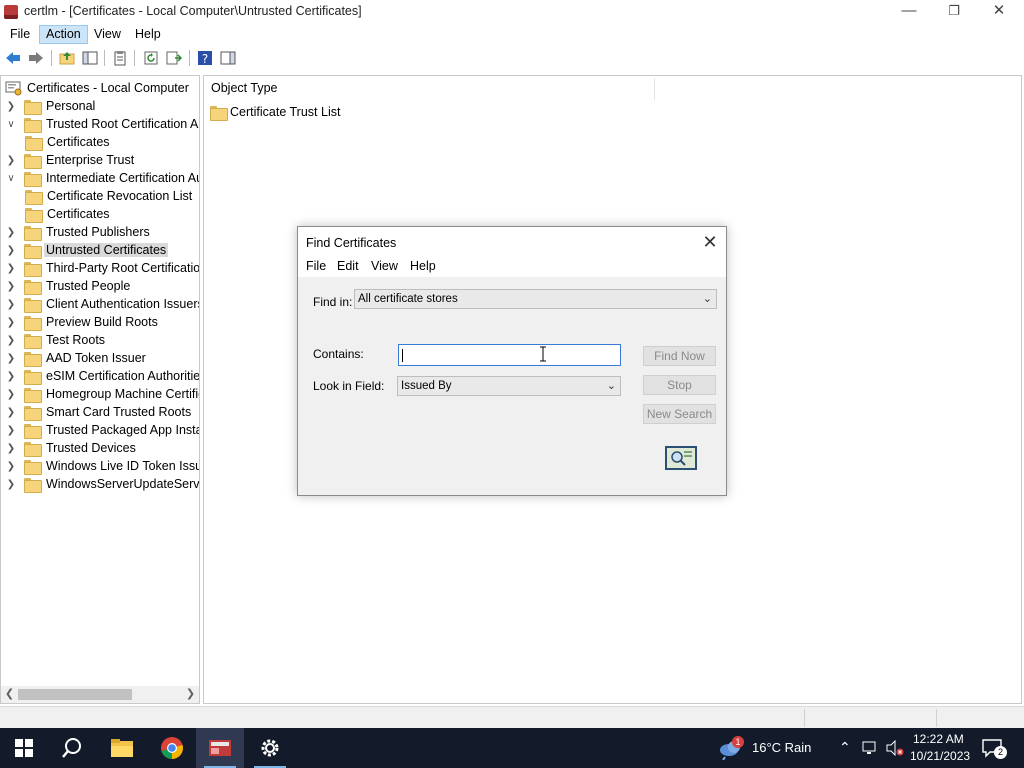  I want to click on tree-item: ❯ Personal, so click(51, 106).